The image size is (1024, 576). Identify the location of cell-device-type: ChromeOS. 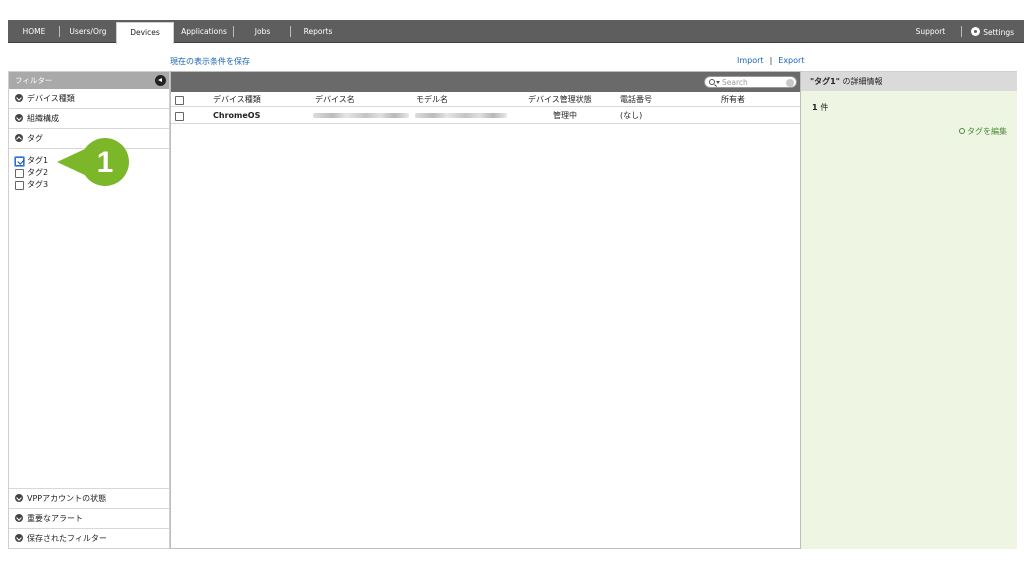
(237, 115).